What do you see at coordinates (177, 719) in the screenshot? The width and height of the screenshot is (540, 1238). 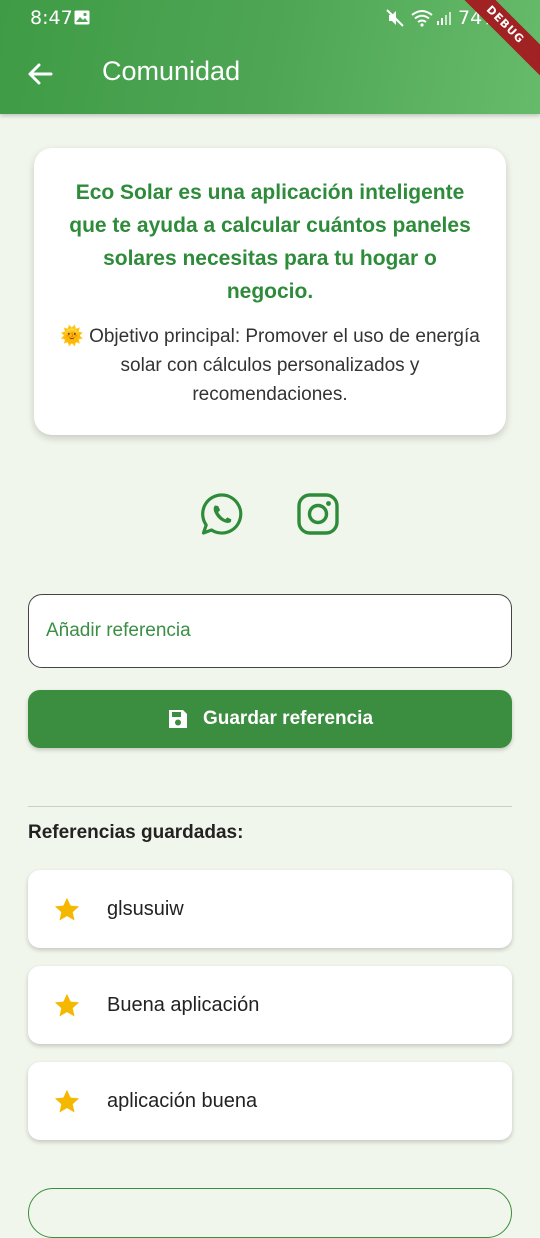 I see `save-icon` at bounding box center [177, 719].